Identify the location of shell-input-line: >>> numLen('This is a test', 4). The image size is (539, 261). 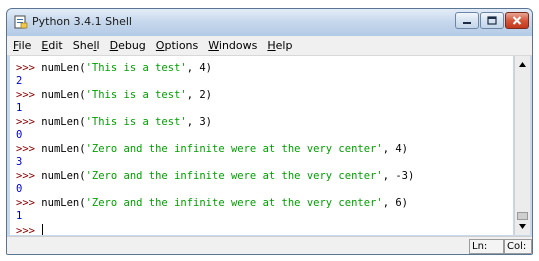
(114, 68).